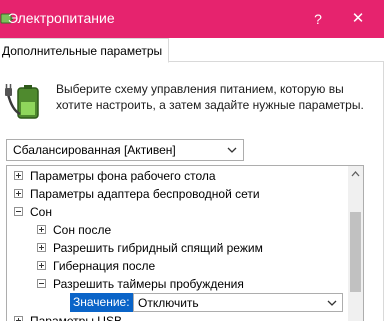 The width and height of the screenshot is (384, 321). I want to click on tree-item-wake-timers: Разрешить таймеры пробуждения, so click(177, 284).